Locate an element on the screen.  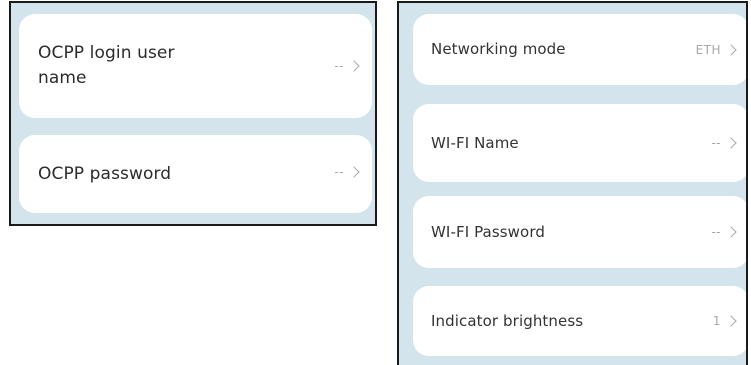
indicator-brightness-row: Indicator brightness 1 is located at coordinates (579, 321).